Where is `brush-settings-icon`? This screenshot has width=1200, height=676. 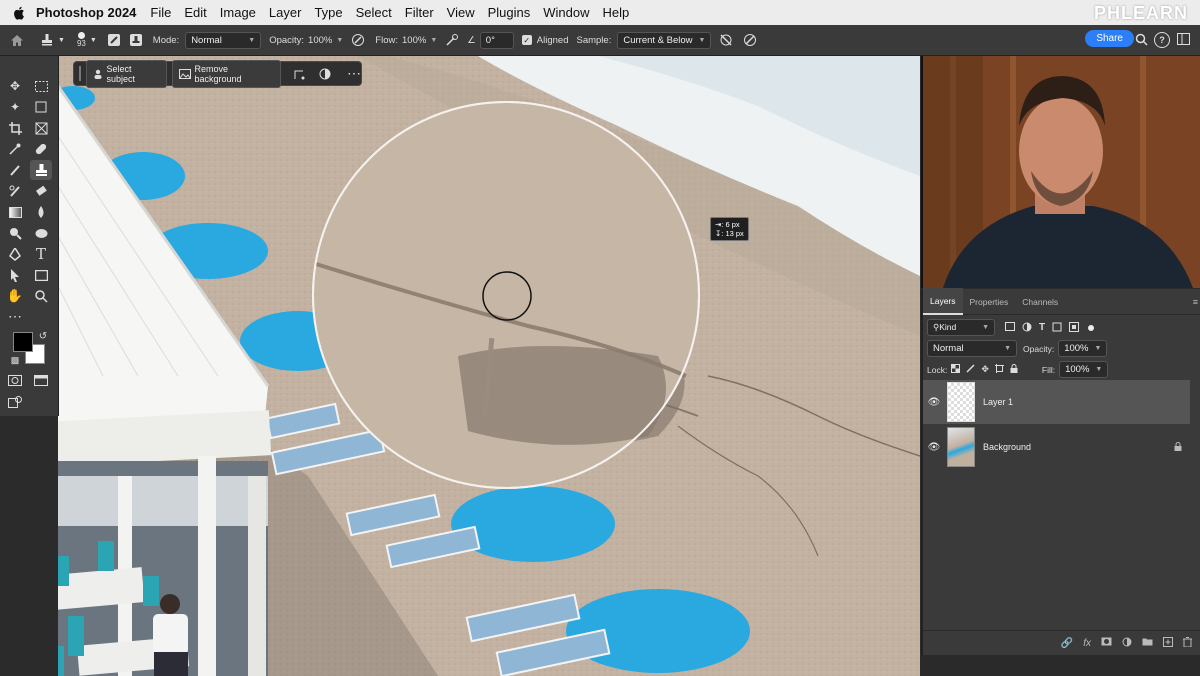
brush-settings-icon is located at coordinates (114, 40).